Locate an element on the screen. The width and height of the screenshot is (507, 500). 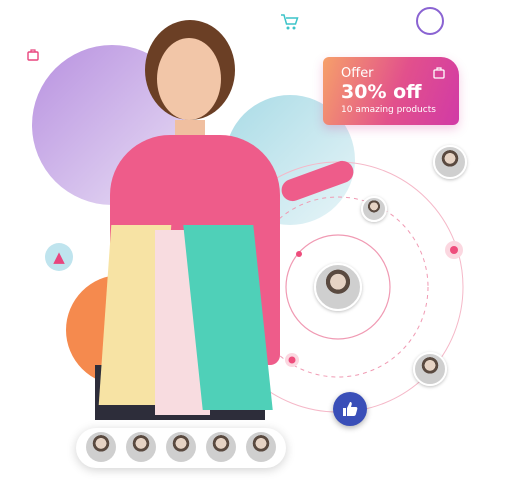
shopping-cart-icon is located at coordinates (290, 22).